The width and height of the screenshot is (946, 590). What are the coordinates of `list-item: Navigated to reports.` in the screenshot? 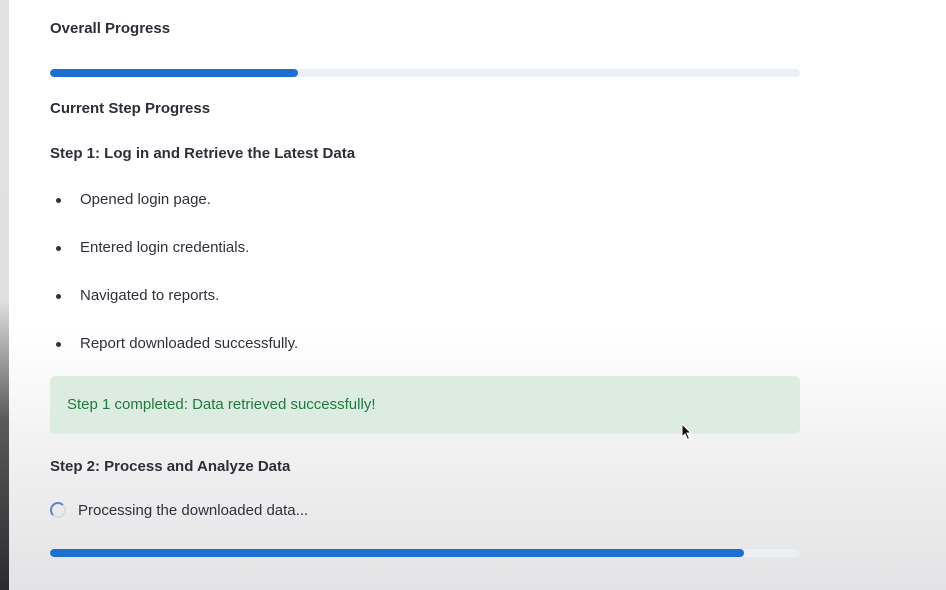 It's located at (174, 308).